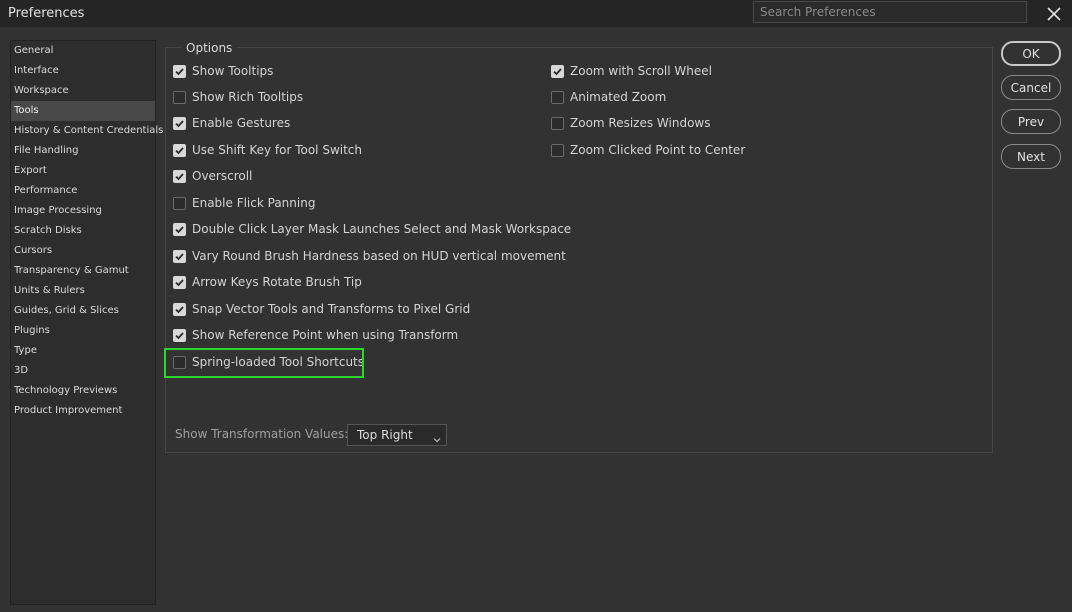  I want to click on title-bar: Preferences, so click(536, 13).